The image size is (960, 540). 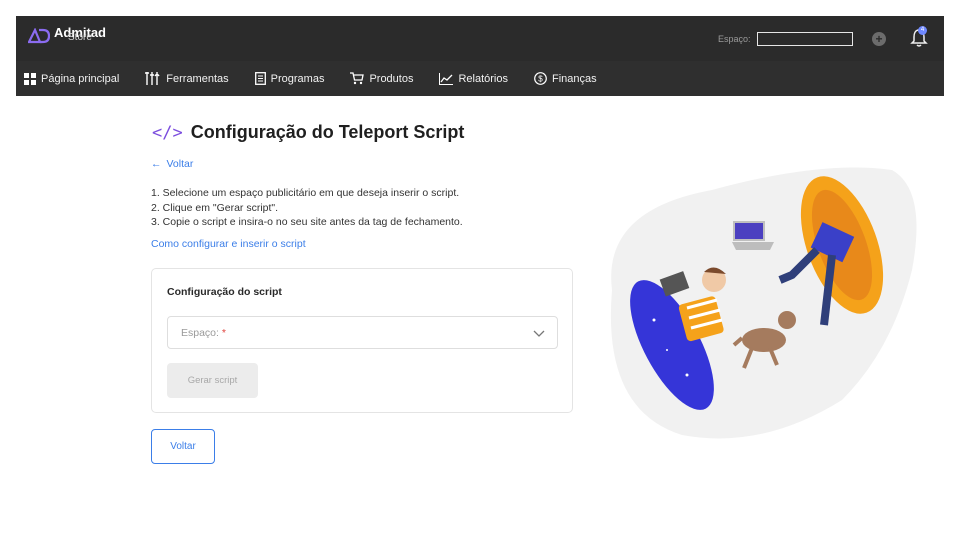 What do you see at coordinates (228, 244) in the screenshot?
I see `help-link: Como configurar e inserir o script` at bounding box center [228, 244].